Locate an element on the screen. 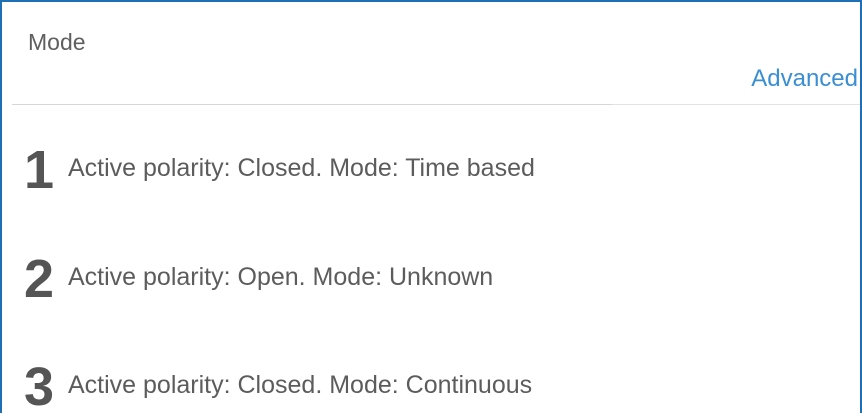 The image size is (862, 415). advanced-link: Advanced is located at coordinates (804, 79).